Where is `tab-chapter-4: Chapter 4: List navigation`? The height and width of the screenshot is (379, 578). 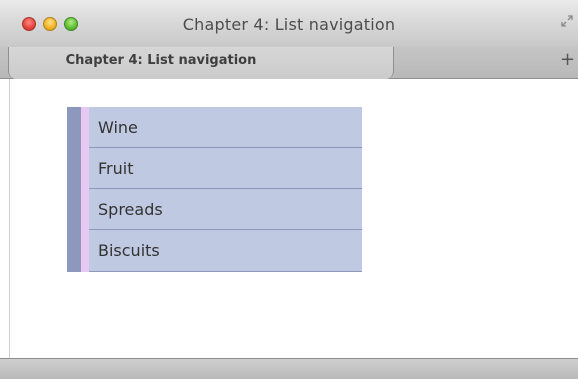 tab-chapter-4: Chapter 4: List navigation is located at coordinates (201, 63).